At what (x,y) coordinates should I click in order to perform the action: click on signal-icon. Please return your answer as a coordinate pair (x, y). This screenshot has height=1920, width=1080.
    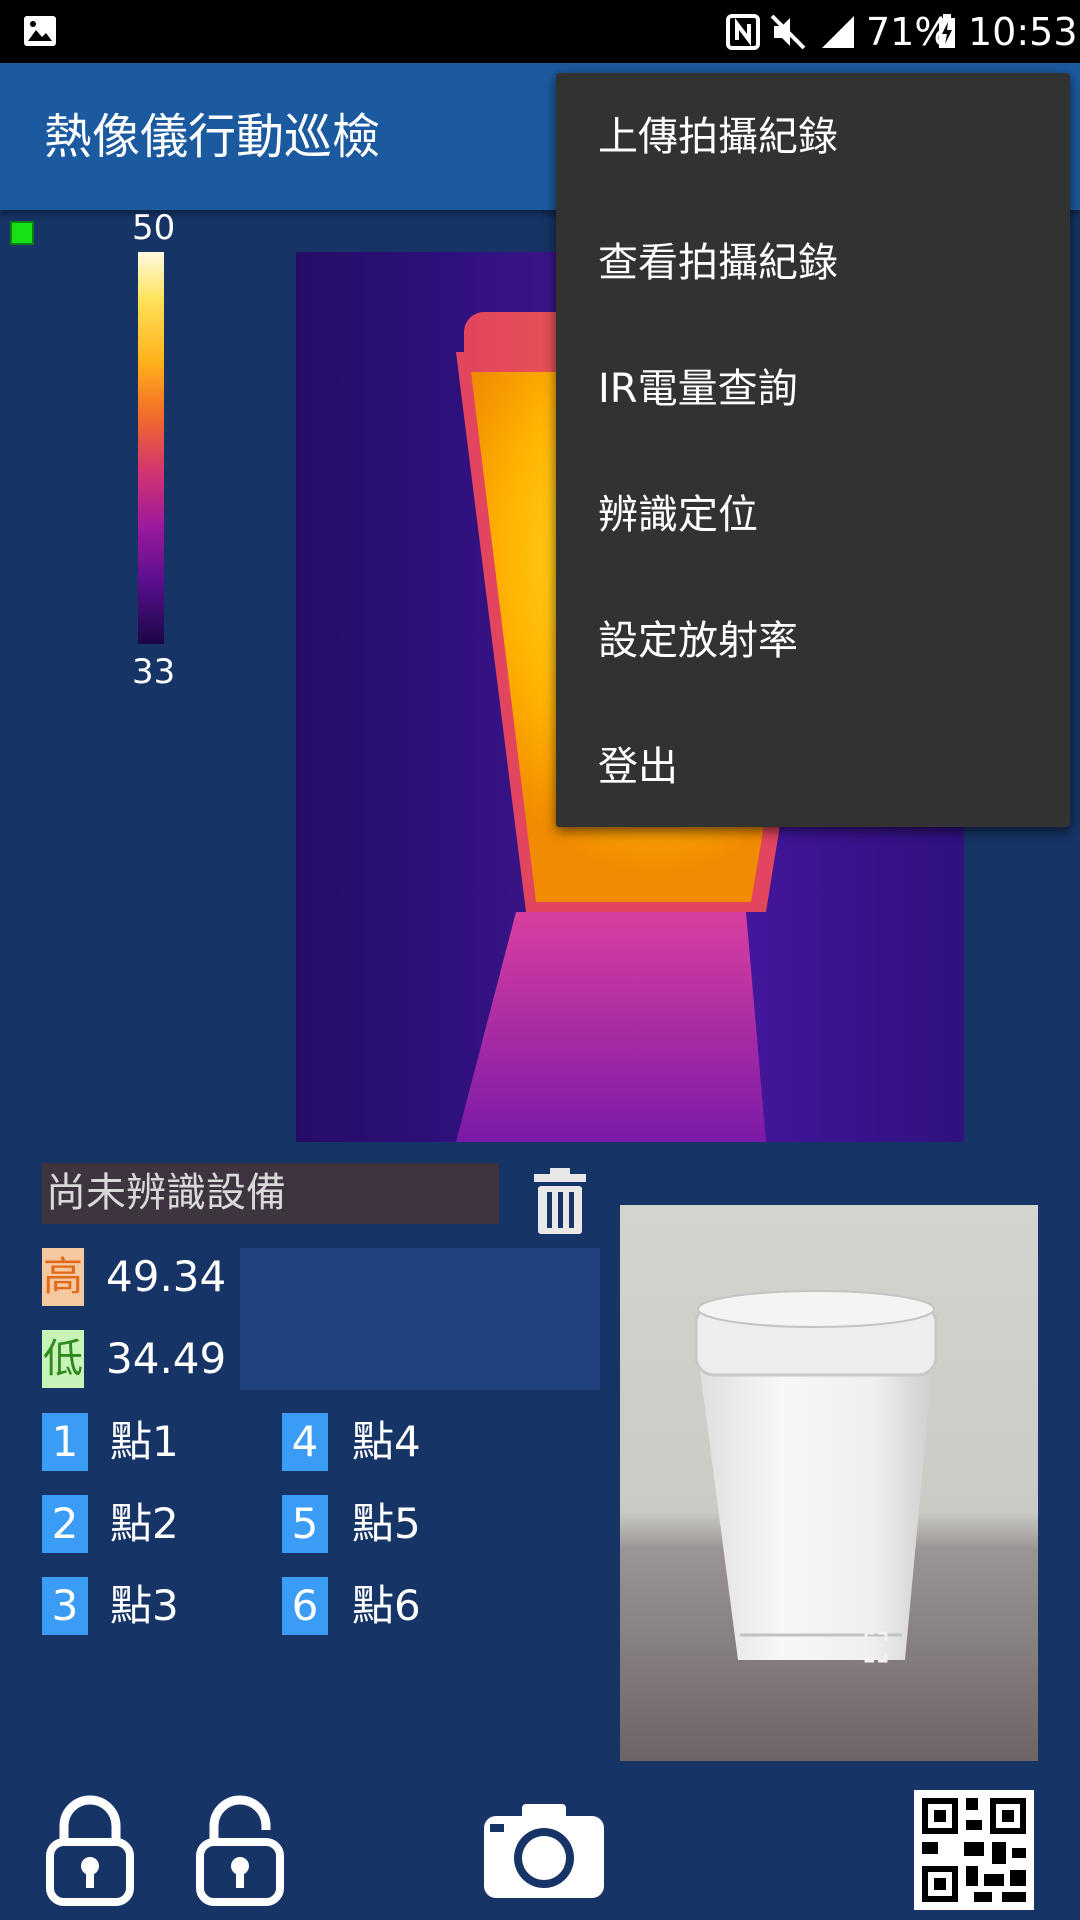
    Looking at the image, I should click on (838, 32).